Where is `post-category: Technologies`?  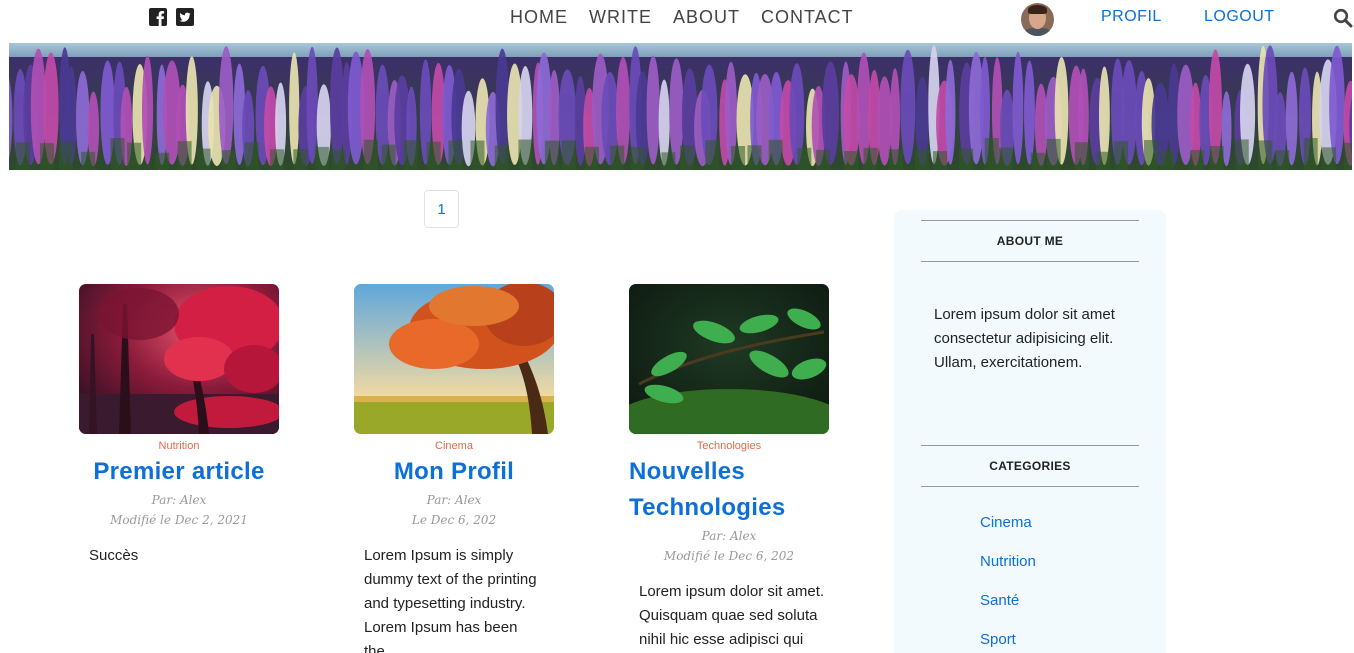
post-category: Technologies is located at coordinates (729, 446).